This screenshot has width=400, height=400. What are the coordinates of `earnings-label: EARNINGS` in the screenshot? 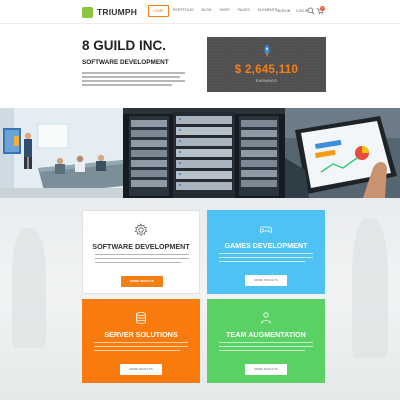 It's located at (266, 81).